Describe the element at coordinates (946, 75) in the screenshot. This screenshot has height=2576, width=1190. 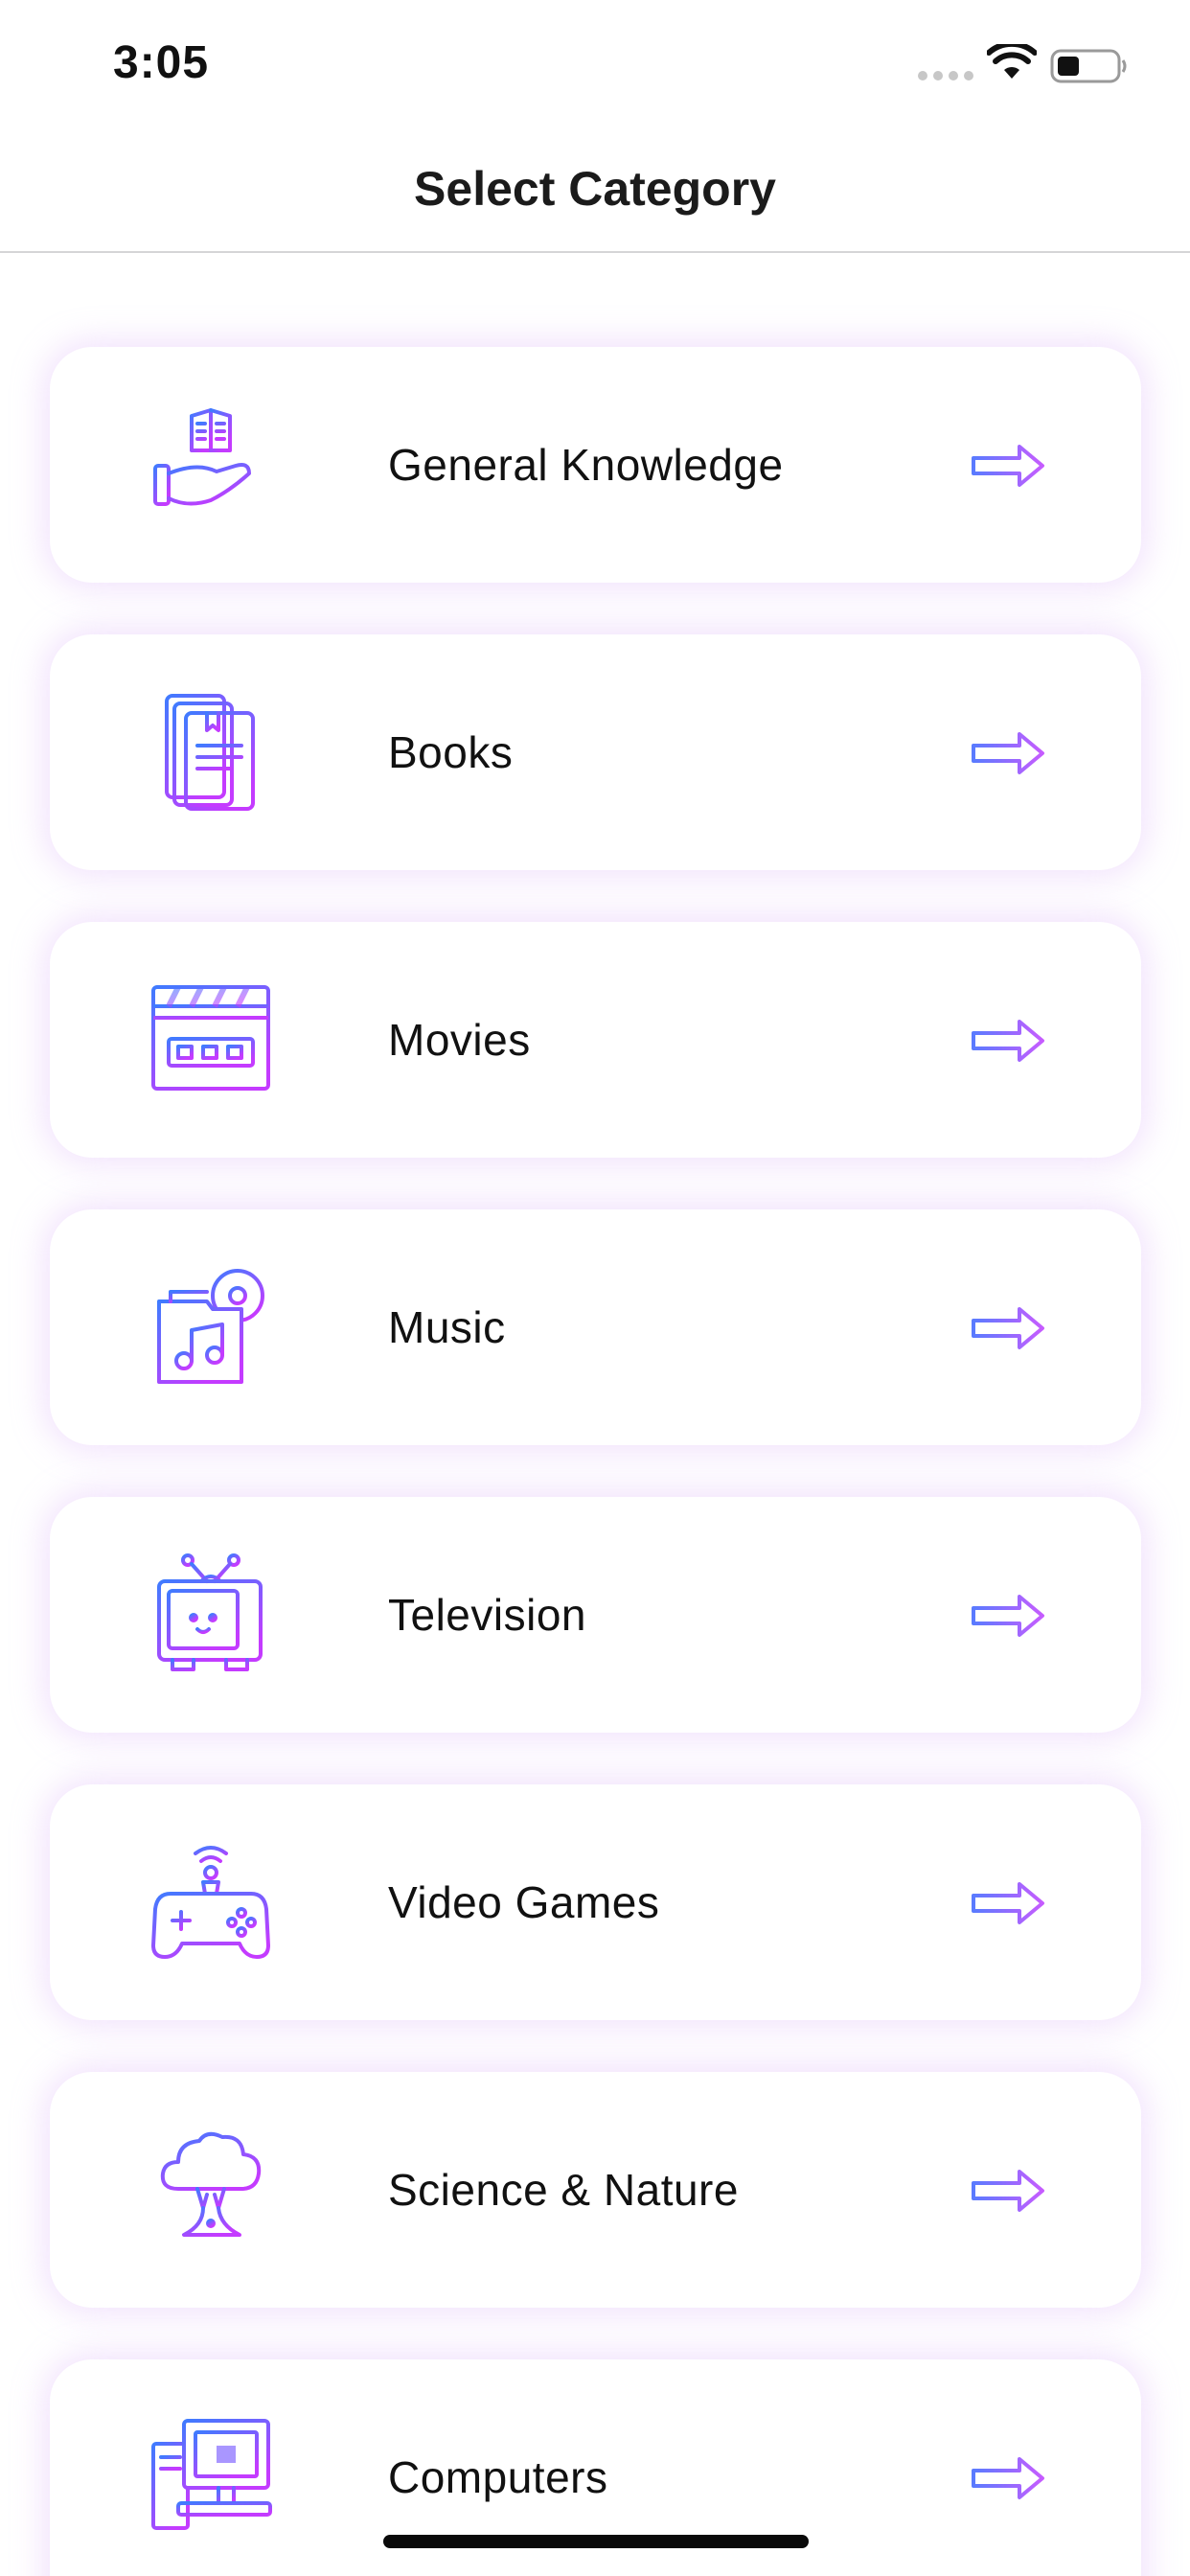
I see `cellular-signal-icon` at that location.